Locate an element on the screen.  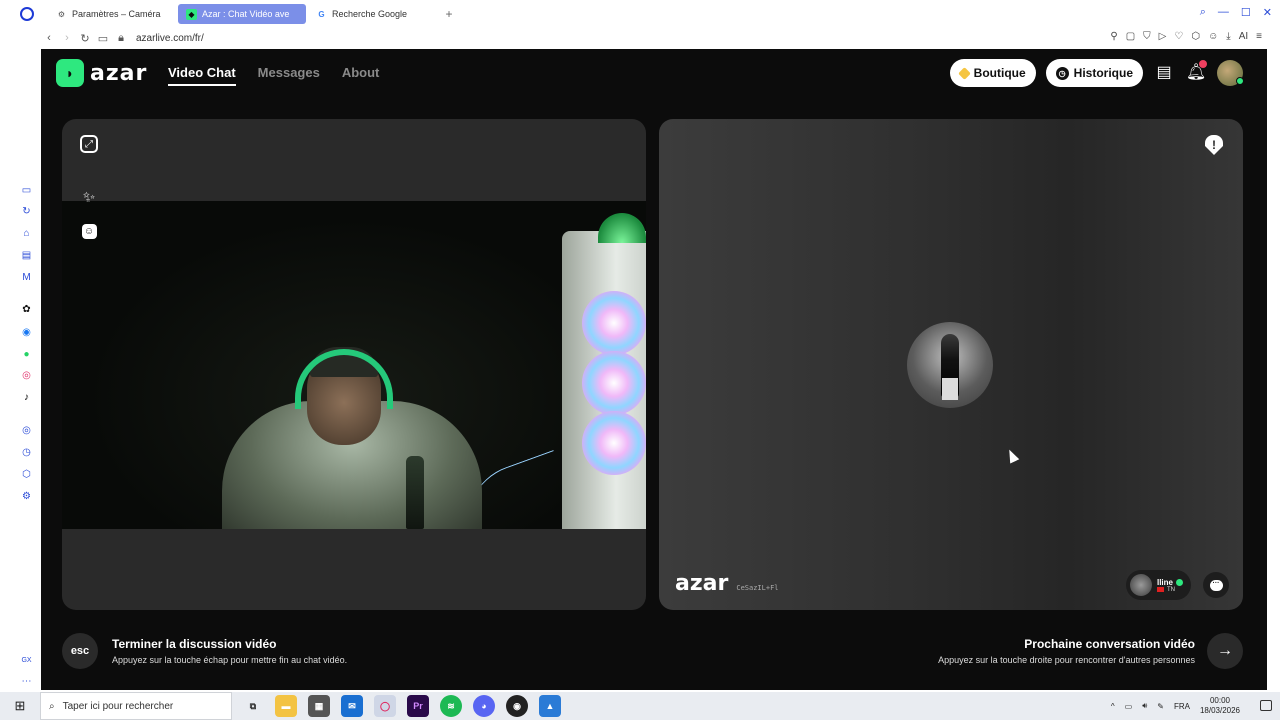
task-view-icon: ⧉ is located at coordinates (253, 706).